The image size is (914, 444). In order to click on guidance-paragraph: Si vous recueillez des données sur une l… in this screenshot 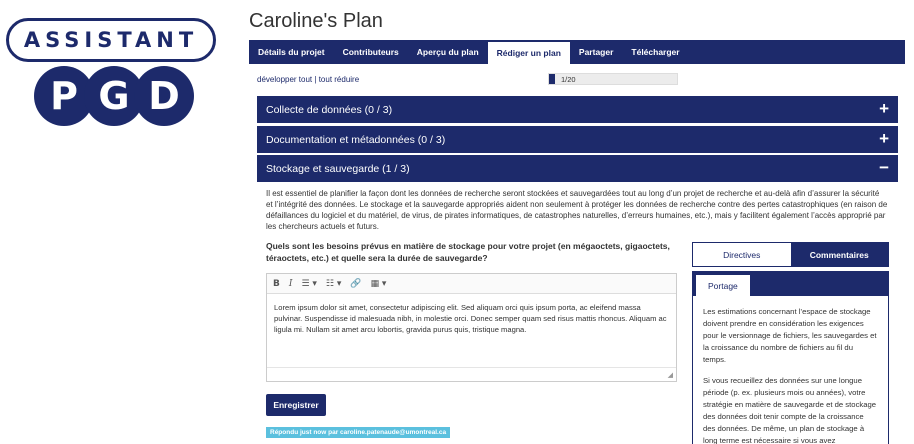, I will do `click(790, 410)`.